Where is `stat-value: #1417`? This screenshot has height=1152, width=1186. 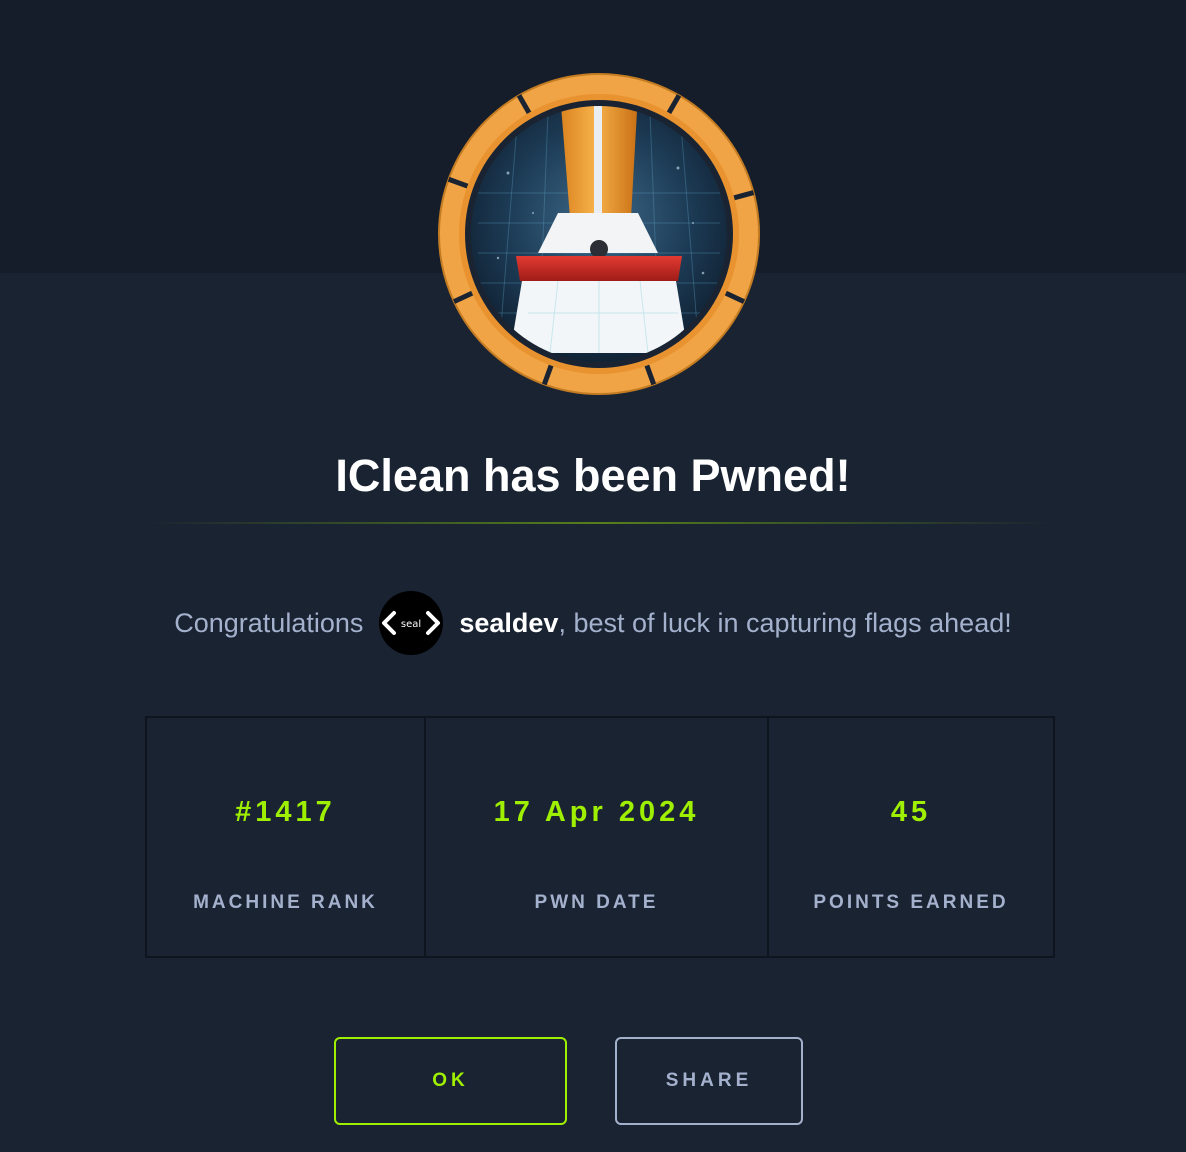 stat-value: #1417 is located at coordinates (285, 812).